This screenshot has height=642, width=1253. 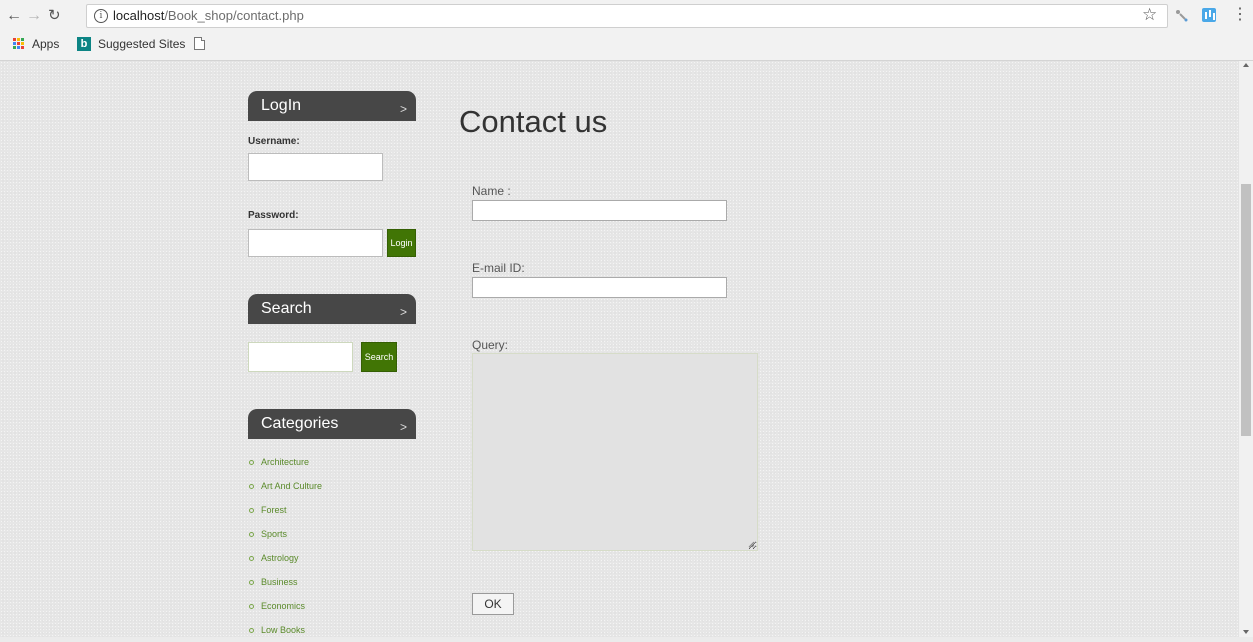 I want to click on category-label: Business, so click(x=279, y=582).